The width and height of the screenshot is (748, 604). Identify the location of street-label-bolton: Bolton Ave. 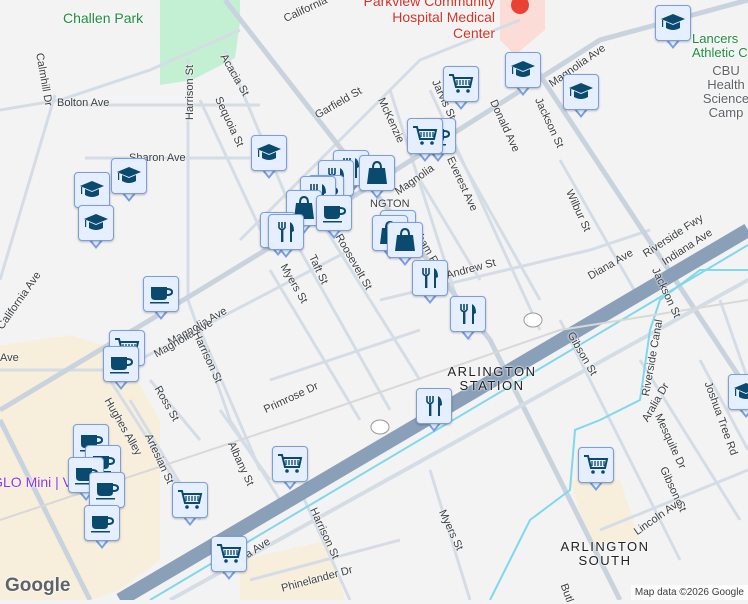
(83, 103).